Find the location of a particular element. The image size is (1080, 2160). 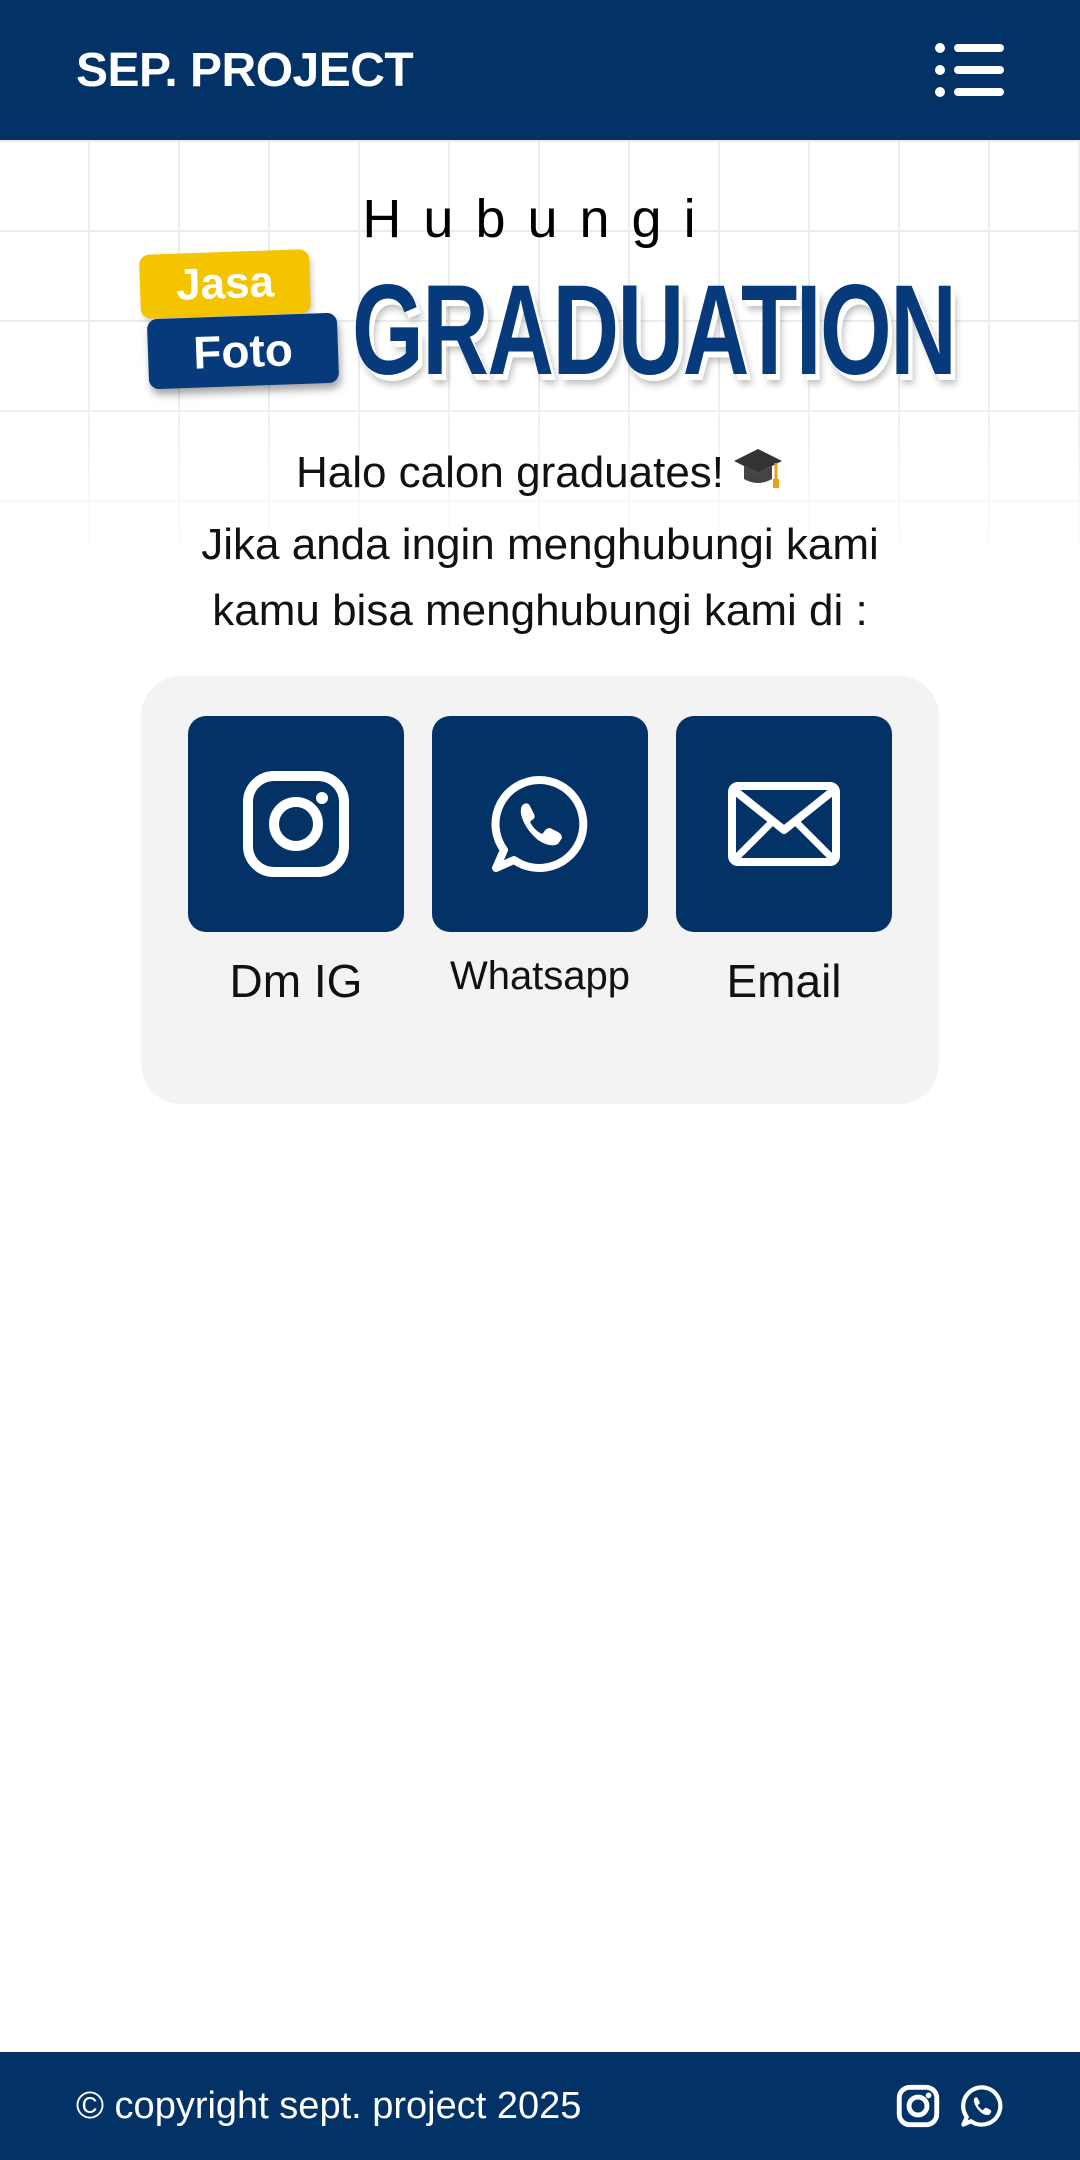

contact-whatsapp: Whatsapp is located at coordinates (540, 857).